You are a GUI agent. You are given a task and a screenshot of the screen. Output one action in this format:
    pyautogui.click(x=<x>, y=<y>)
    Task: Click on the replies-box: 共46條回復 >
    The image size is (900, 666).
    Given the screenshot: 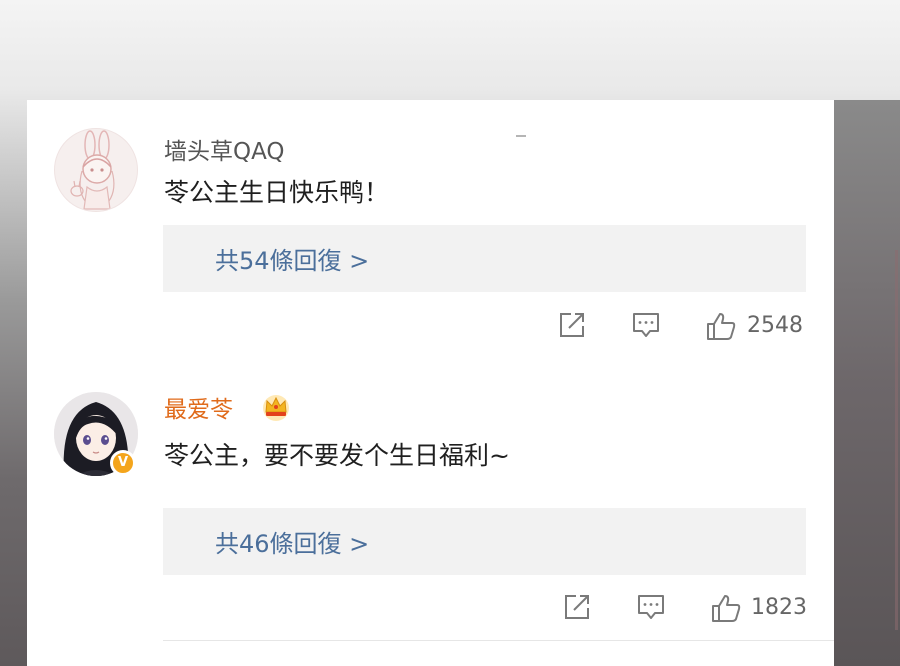 What is the action you would take?
    pyautogui.click(x=484, y=541)
    